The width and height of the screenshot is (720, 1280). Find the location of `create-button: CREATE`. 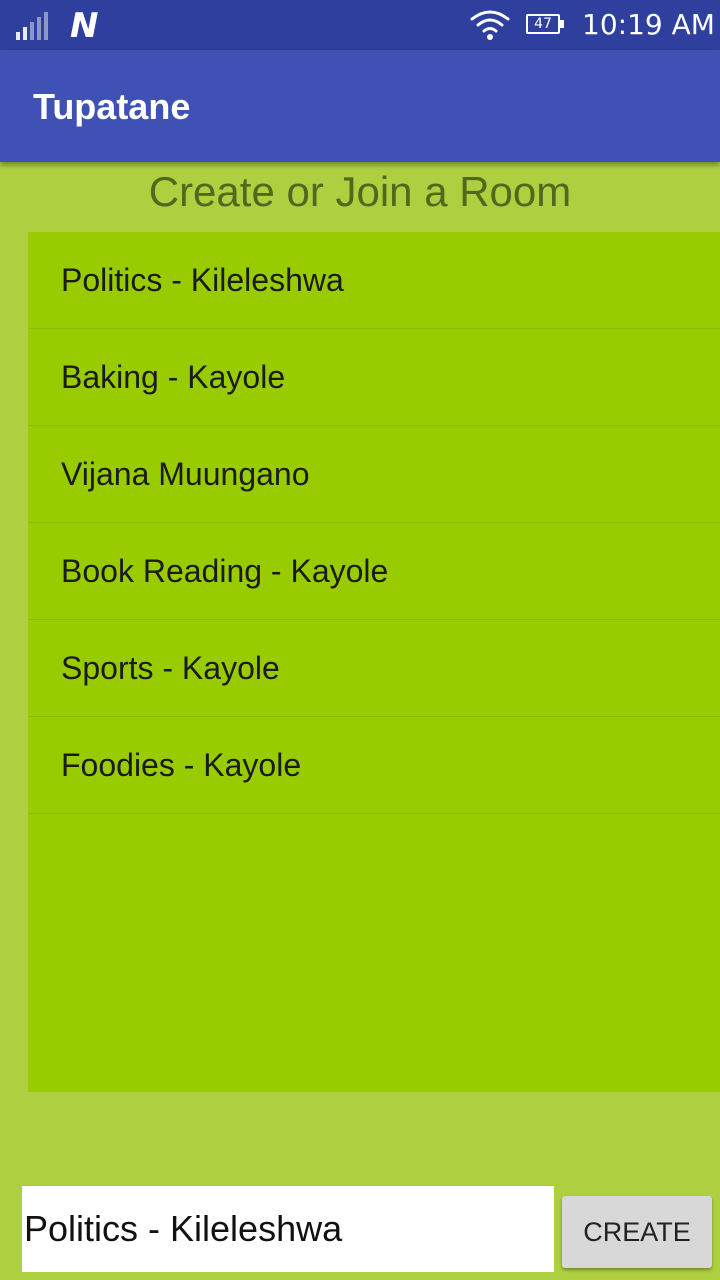

create-button: CREATE is located at coordinates (637, 1232).